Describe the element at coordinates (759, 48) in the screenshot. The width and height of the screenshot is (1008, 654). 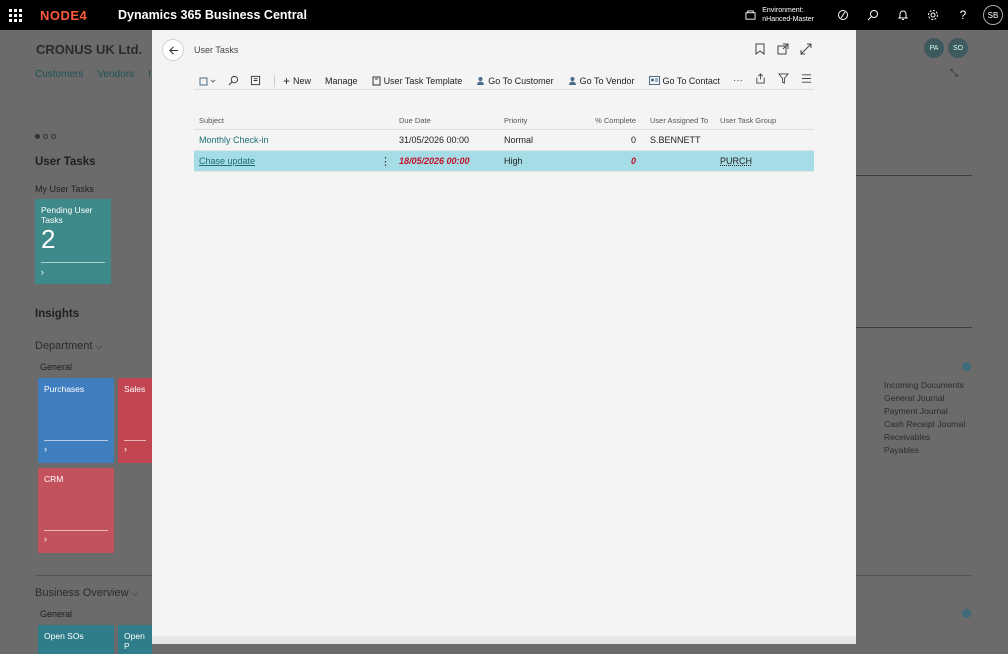
I see `bookmark-icon` at that location.